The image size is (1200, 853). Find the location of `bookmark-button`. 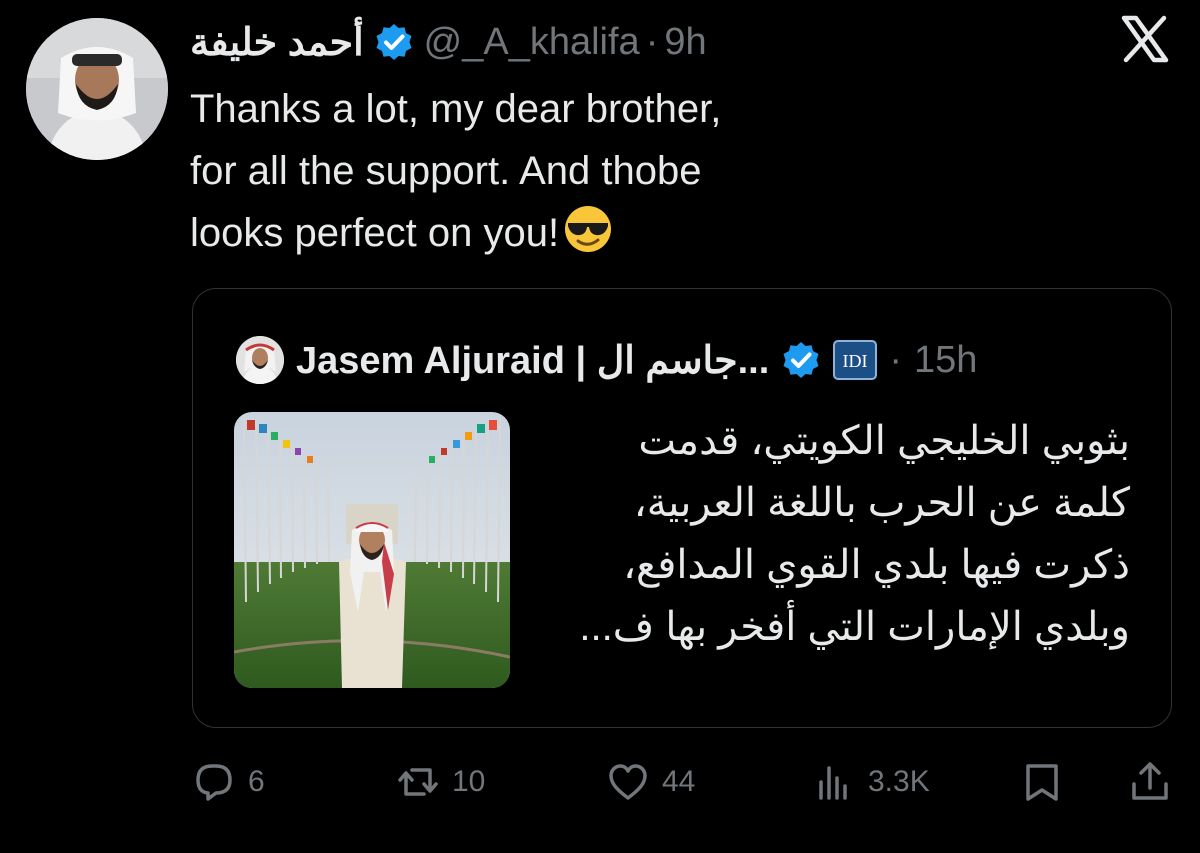

bookmark-button is located at coordinates (1042, 782).